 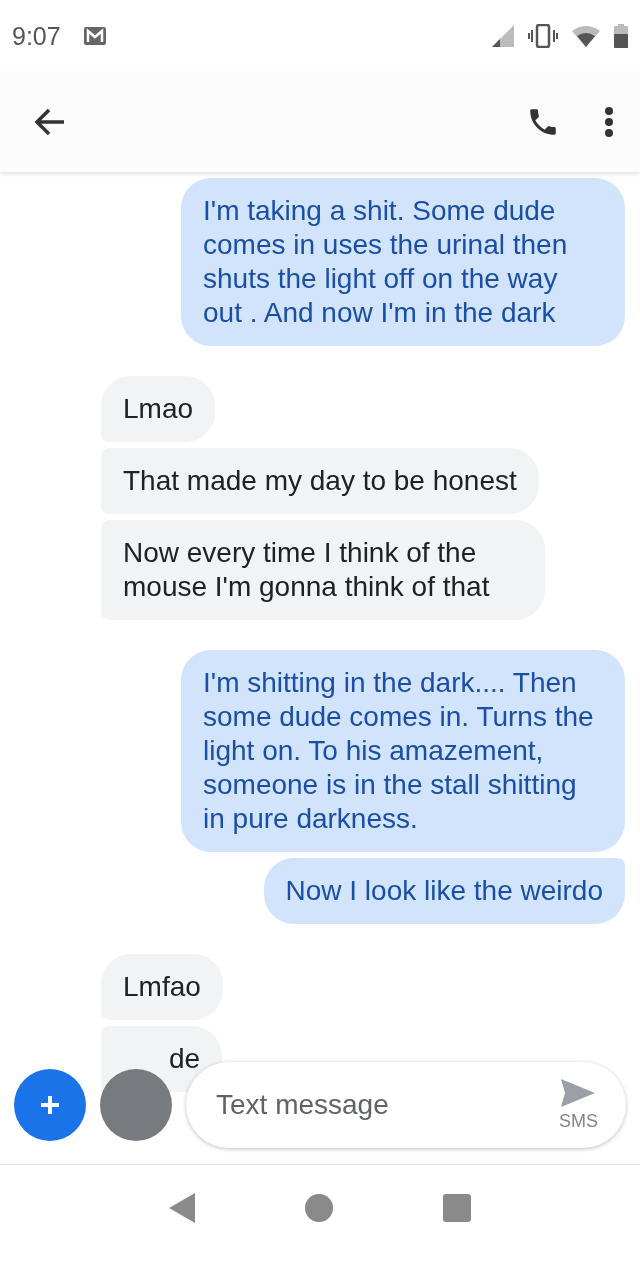 What do you see at coordinates (621, 36) in the screenshot?
I see `battery-icon` at bounding box center [621, 36].